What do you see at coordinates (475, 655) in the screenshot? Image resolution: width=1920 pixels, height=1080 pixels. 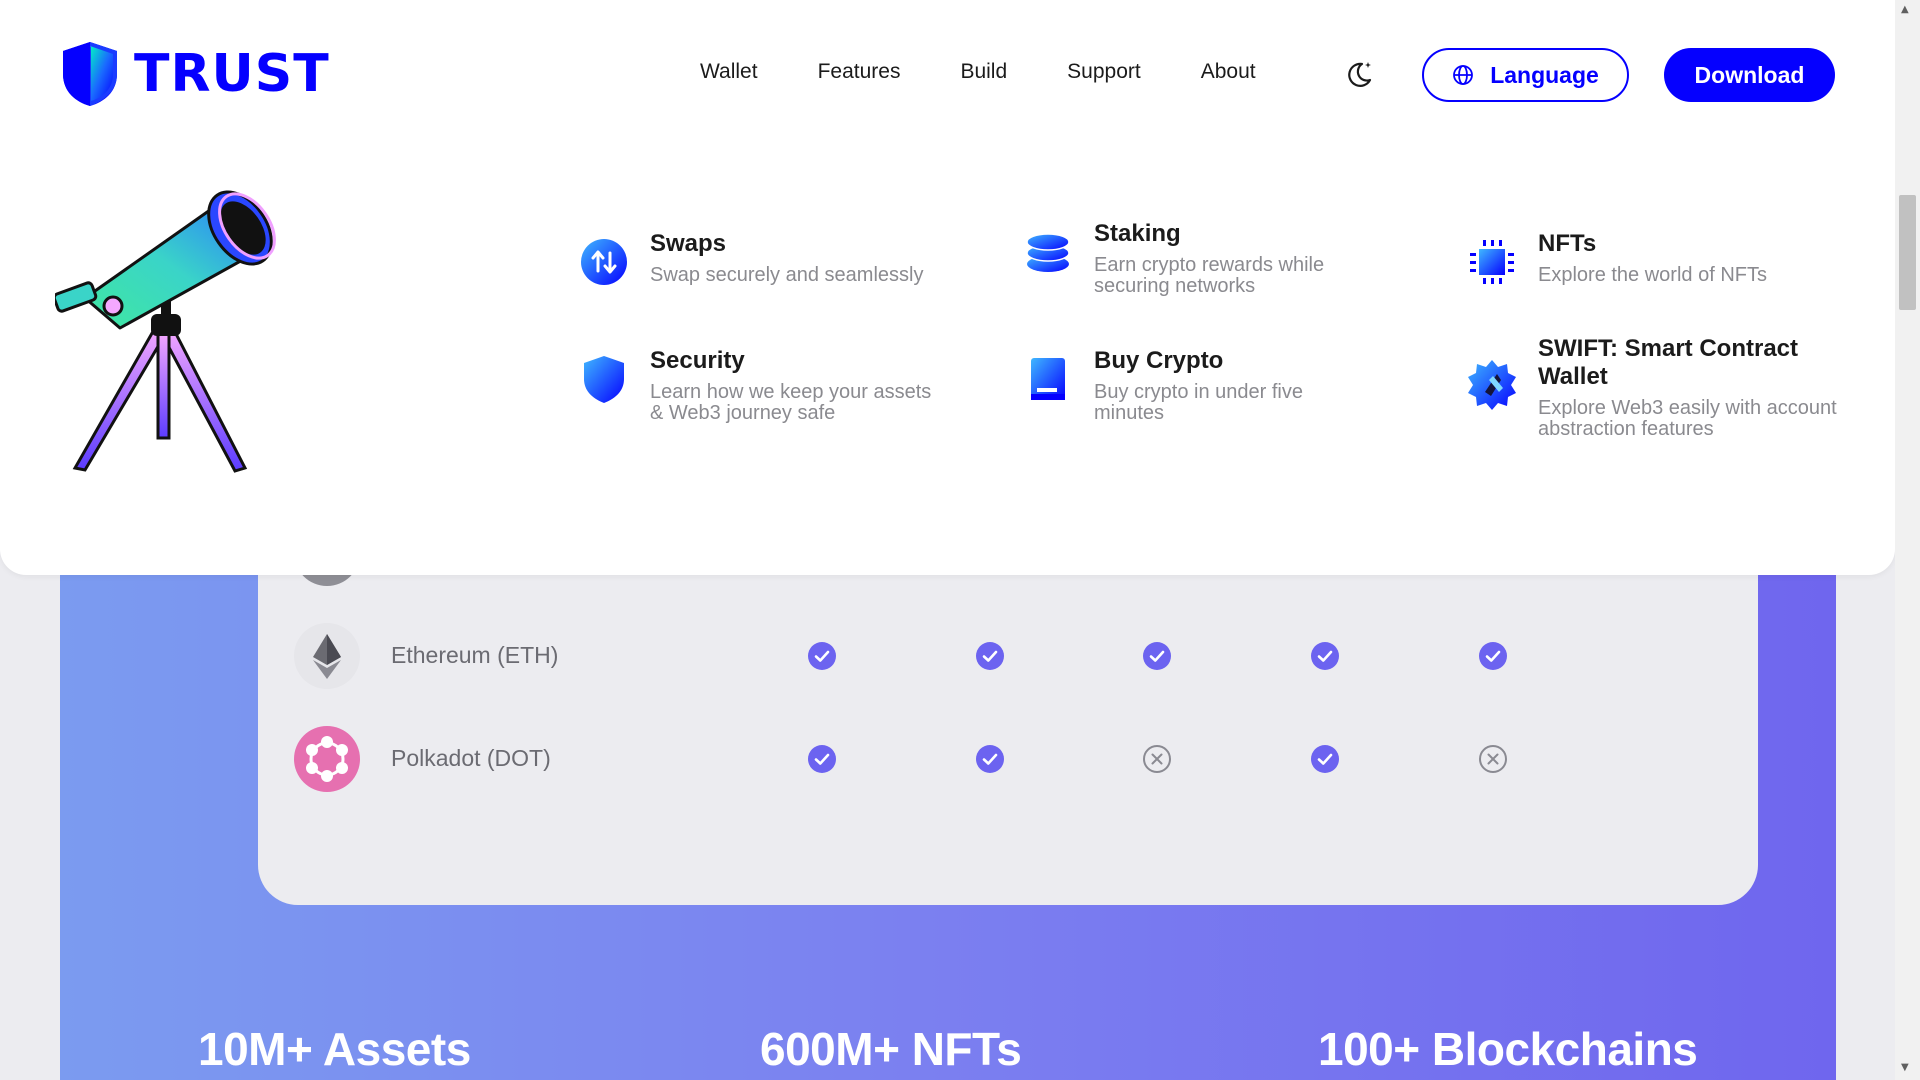 I see `coin-name: Ethereum (ETH)` at bounding box center [475, 655].